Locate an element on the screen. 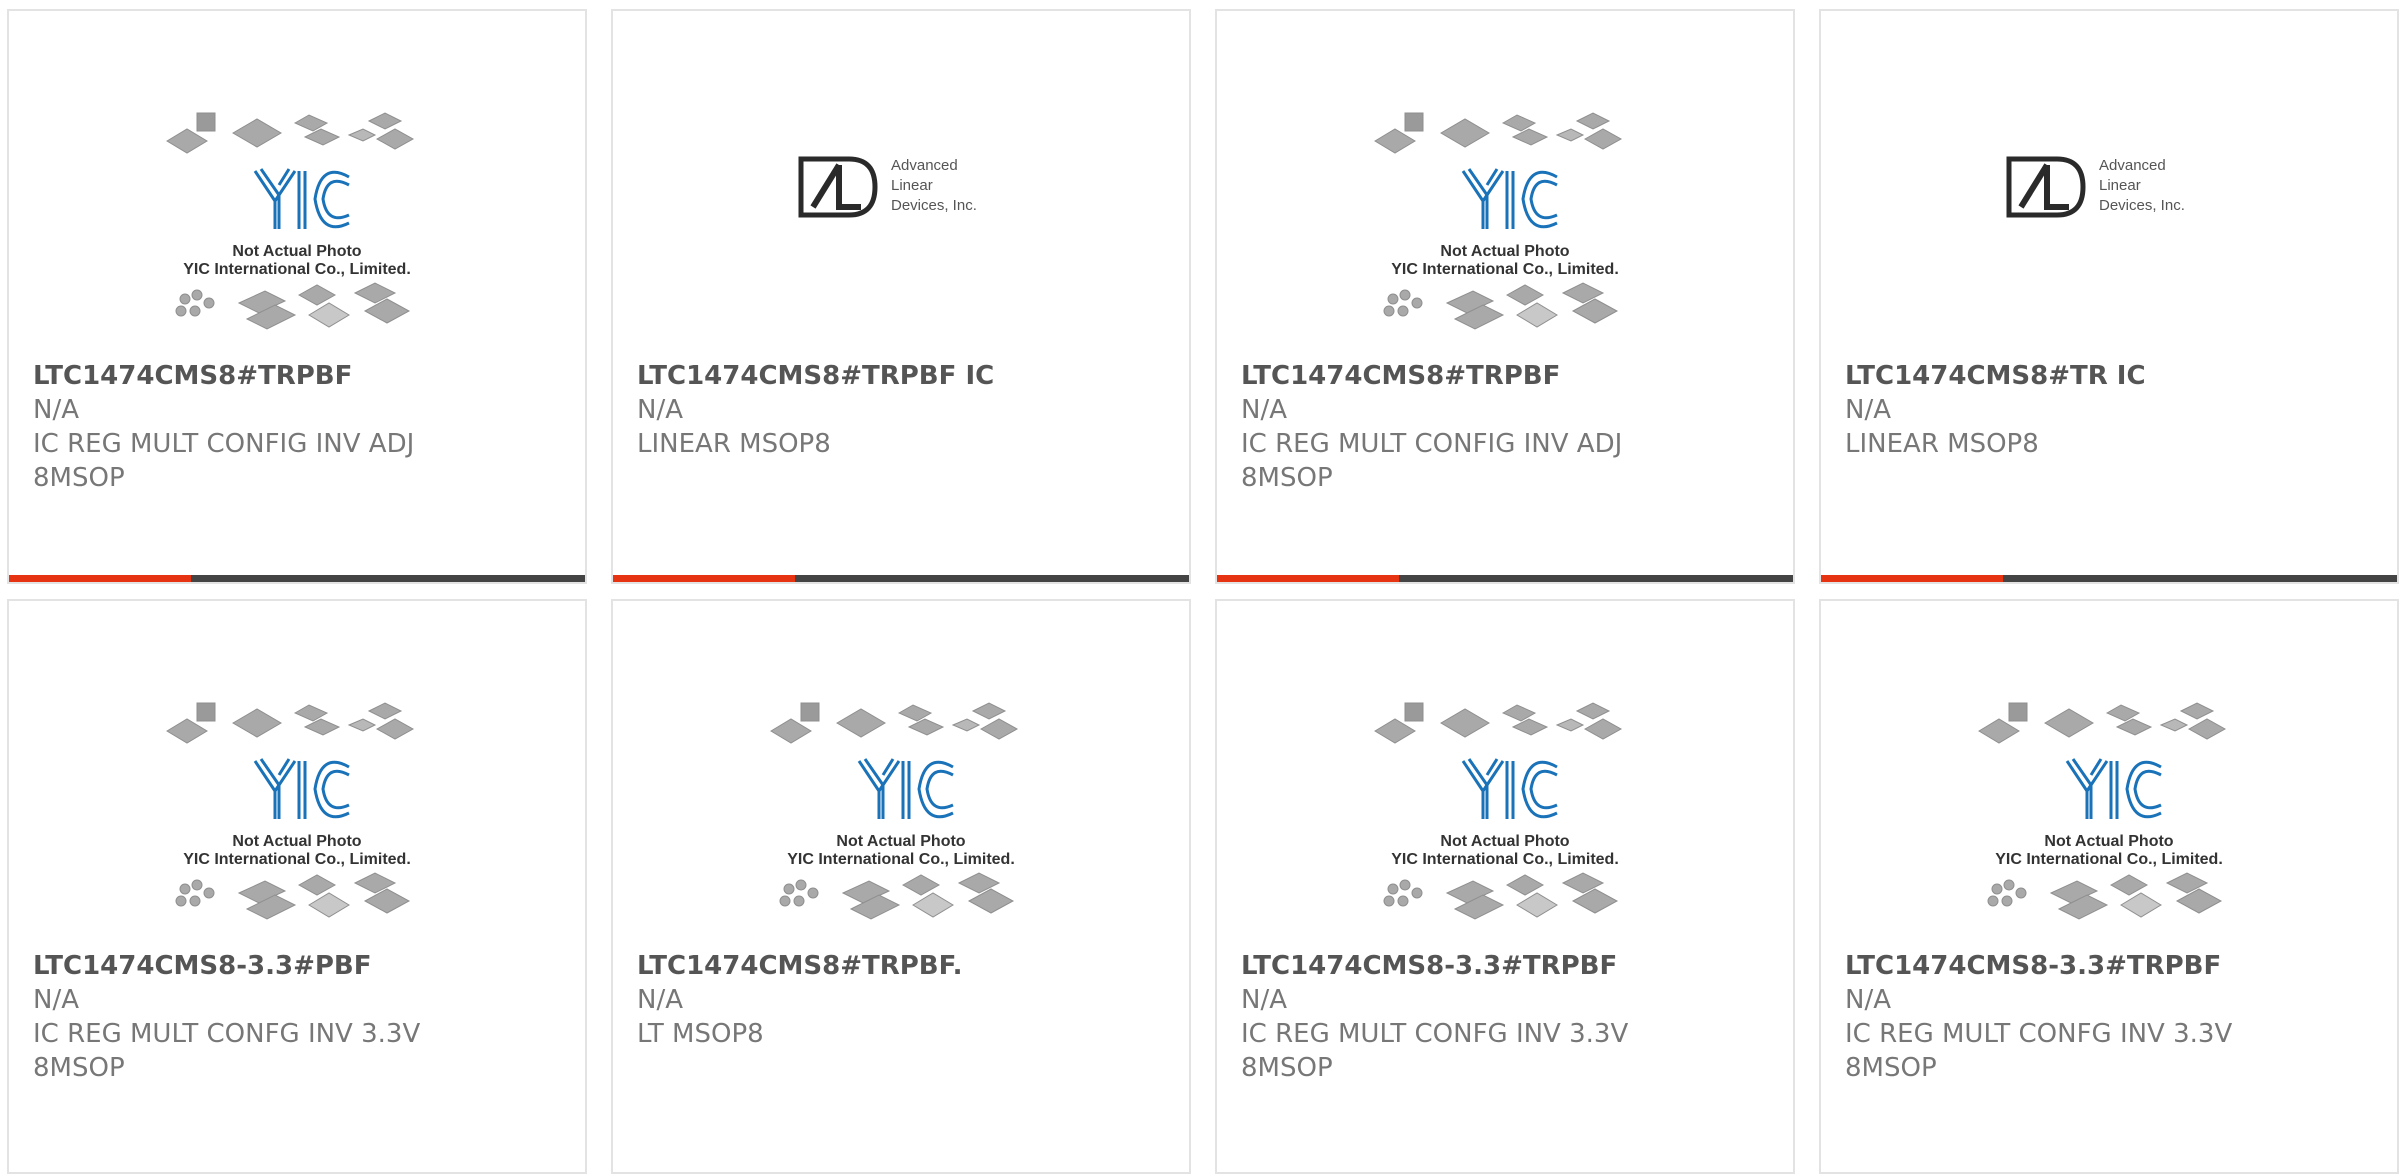  product-part-number: LTC1474CMS8#TRPBF. is located at coordinates (903, 966).